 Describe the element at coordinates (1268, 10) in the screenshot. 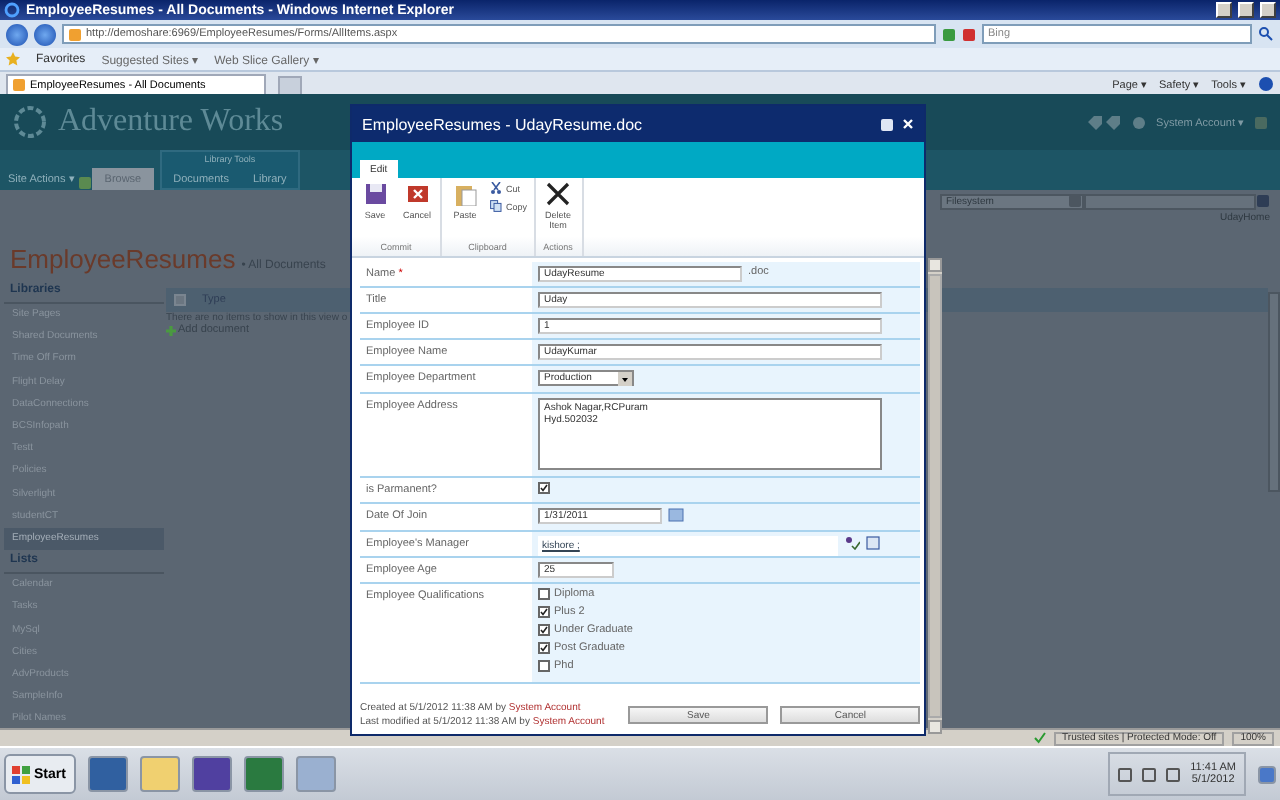

I see `close-button` at that location.